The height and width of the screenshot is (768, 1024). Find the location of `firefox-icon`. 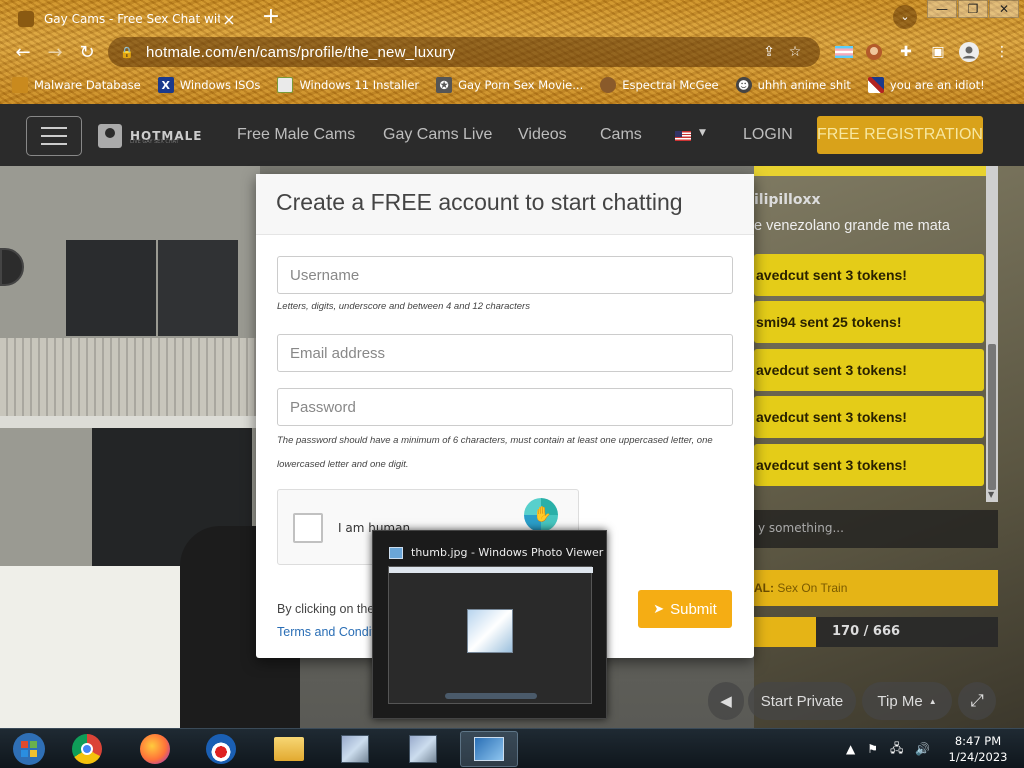

firefox-icon is located at coordinates (155, 749).